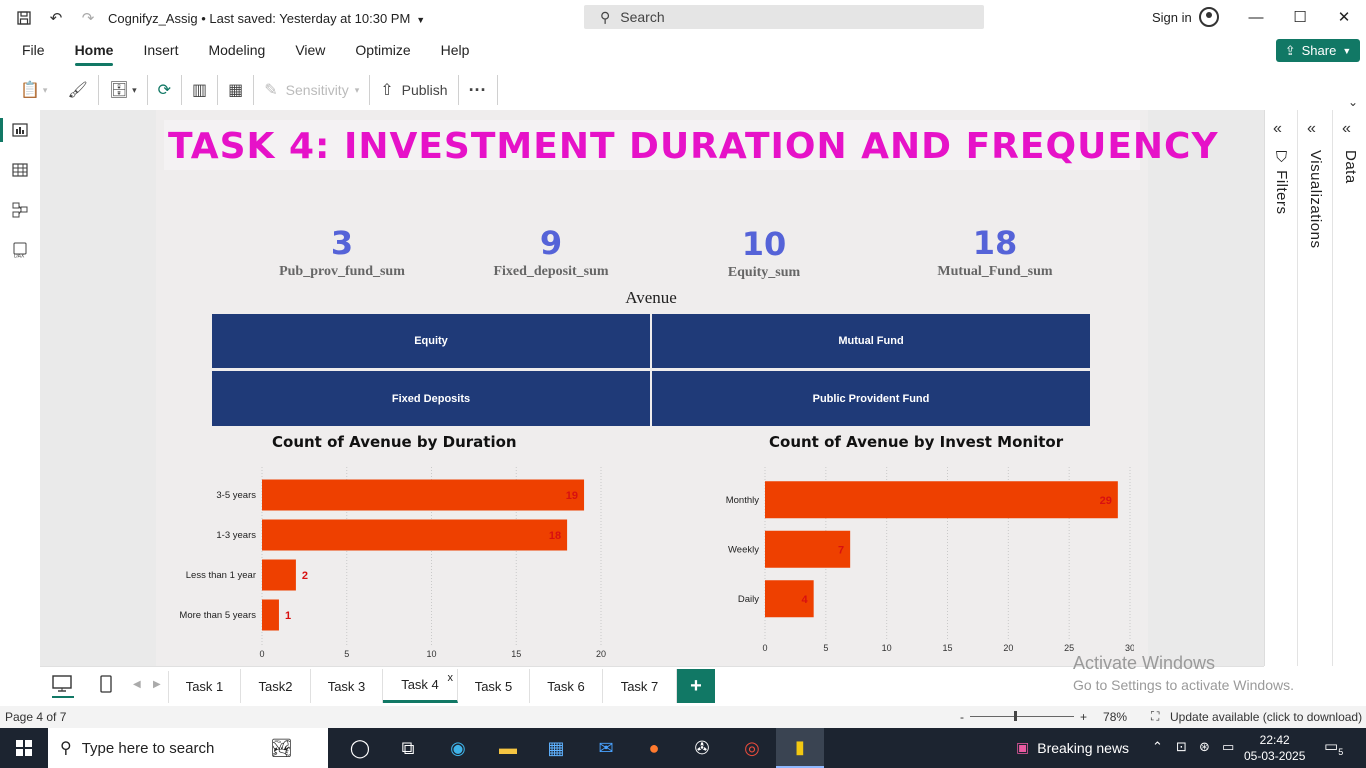  Describe the element at coordinates (20, 130) in the screenshot. I see `report-view-icon` at that location.